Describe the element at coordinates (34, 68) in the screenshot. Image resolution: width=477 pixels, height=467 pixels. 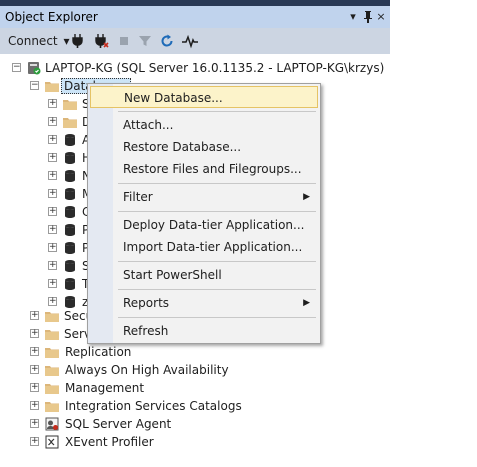
I see `server-icon` at that location.